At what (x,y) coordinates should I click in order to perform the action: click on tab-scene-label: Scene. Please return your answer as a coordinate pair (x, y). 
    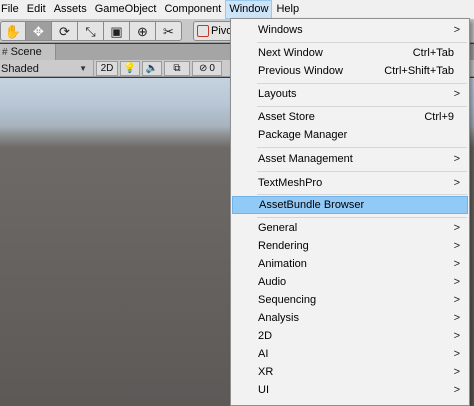
    Looking at the image, I should click on (26, 52).